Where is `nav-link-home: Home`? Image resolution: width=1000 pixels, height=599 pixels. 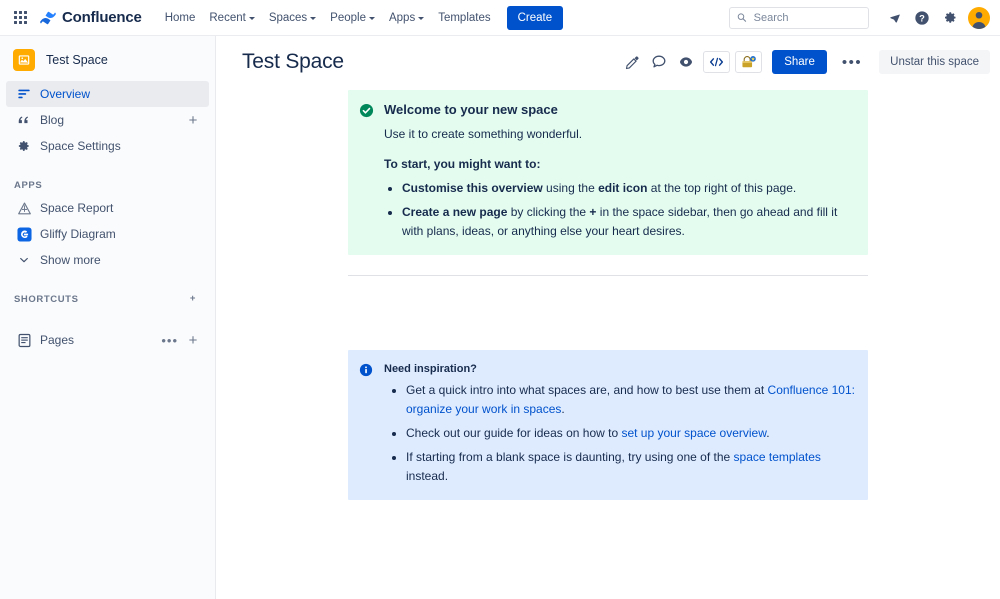
nav-link-home: Home is located at coordinates (180, 18).